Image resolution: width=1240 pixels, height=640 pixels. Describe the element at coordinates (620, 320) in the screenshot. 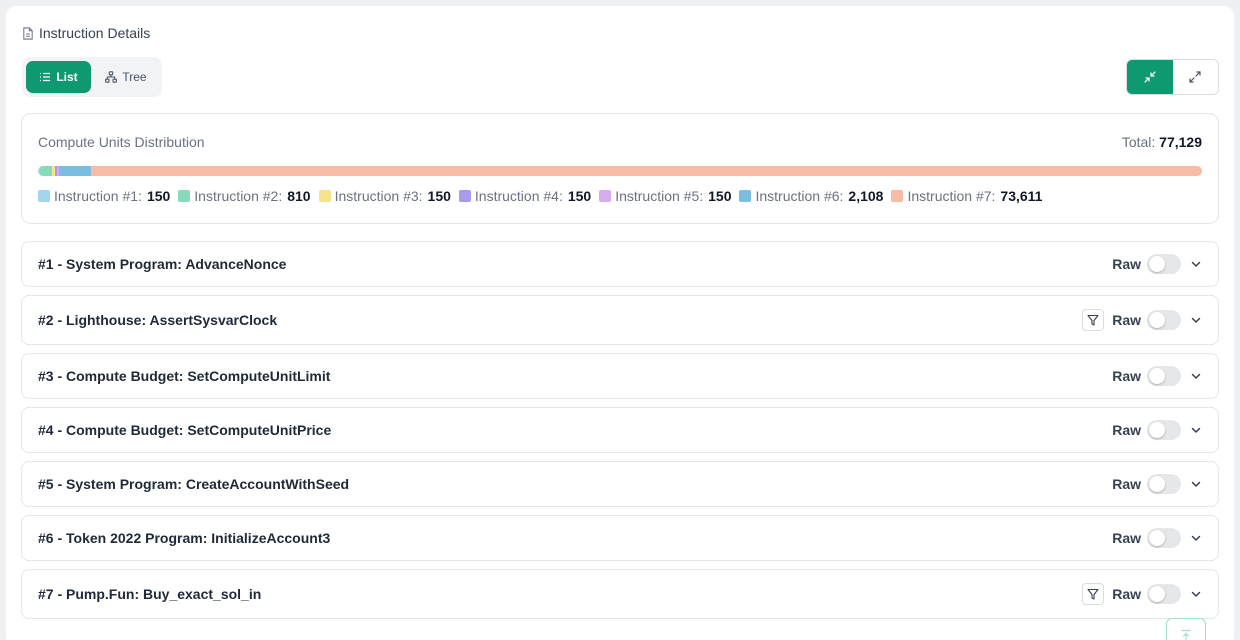

I see `instruction-row: #2 - Lighthouse: AssertSysvarClock Raw` at that location.